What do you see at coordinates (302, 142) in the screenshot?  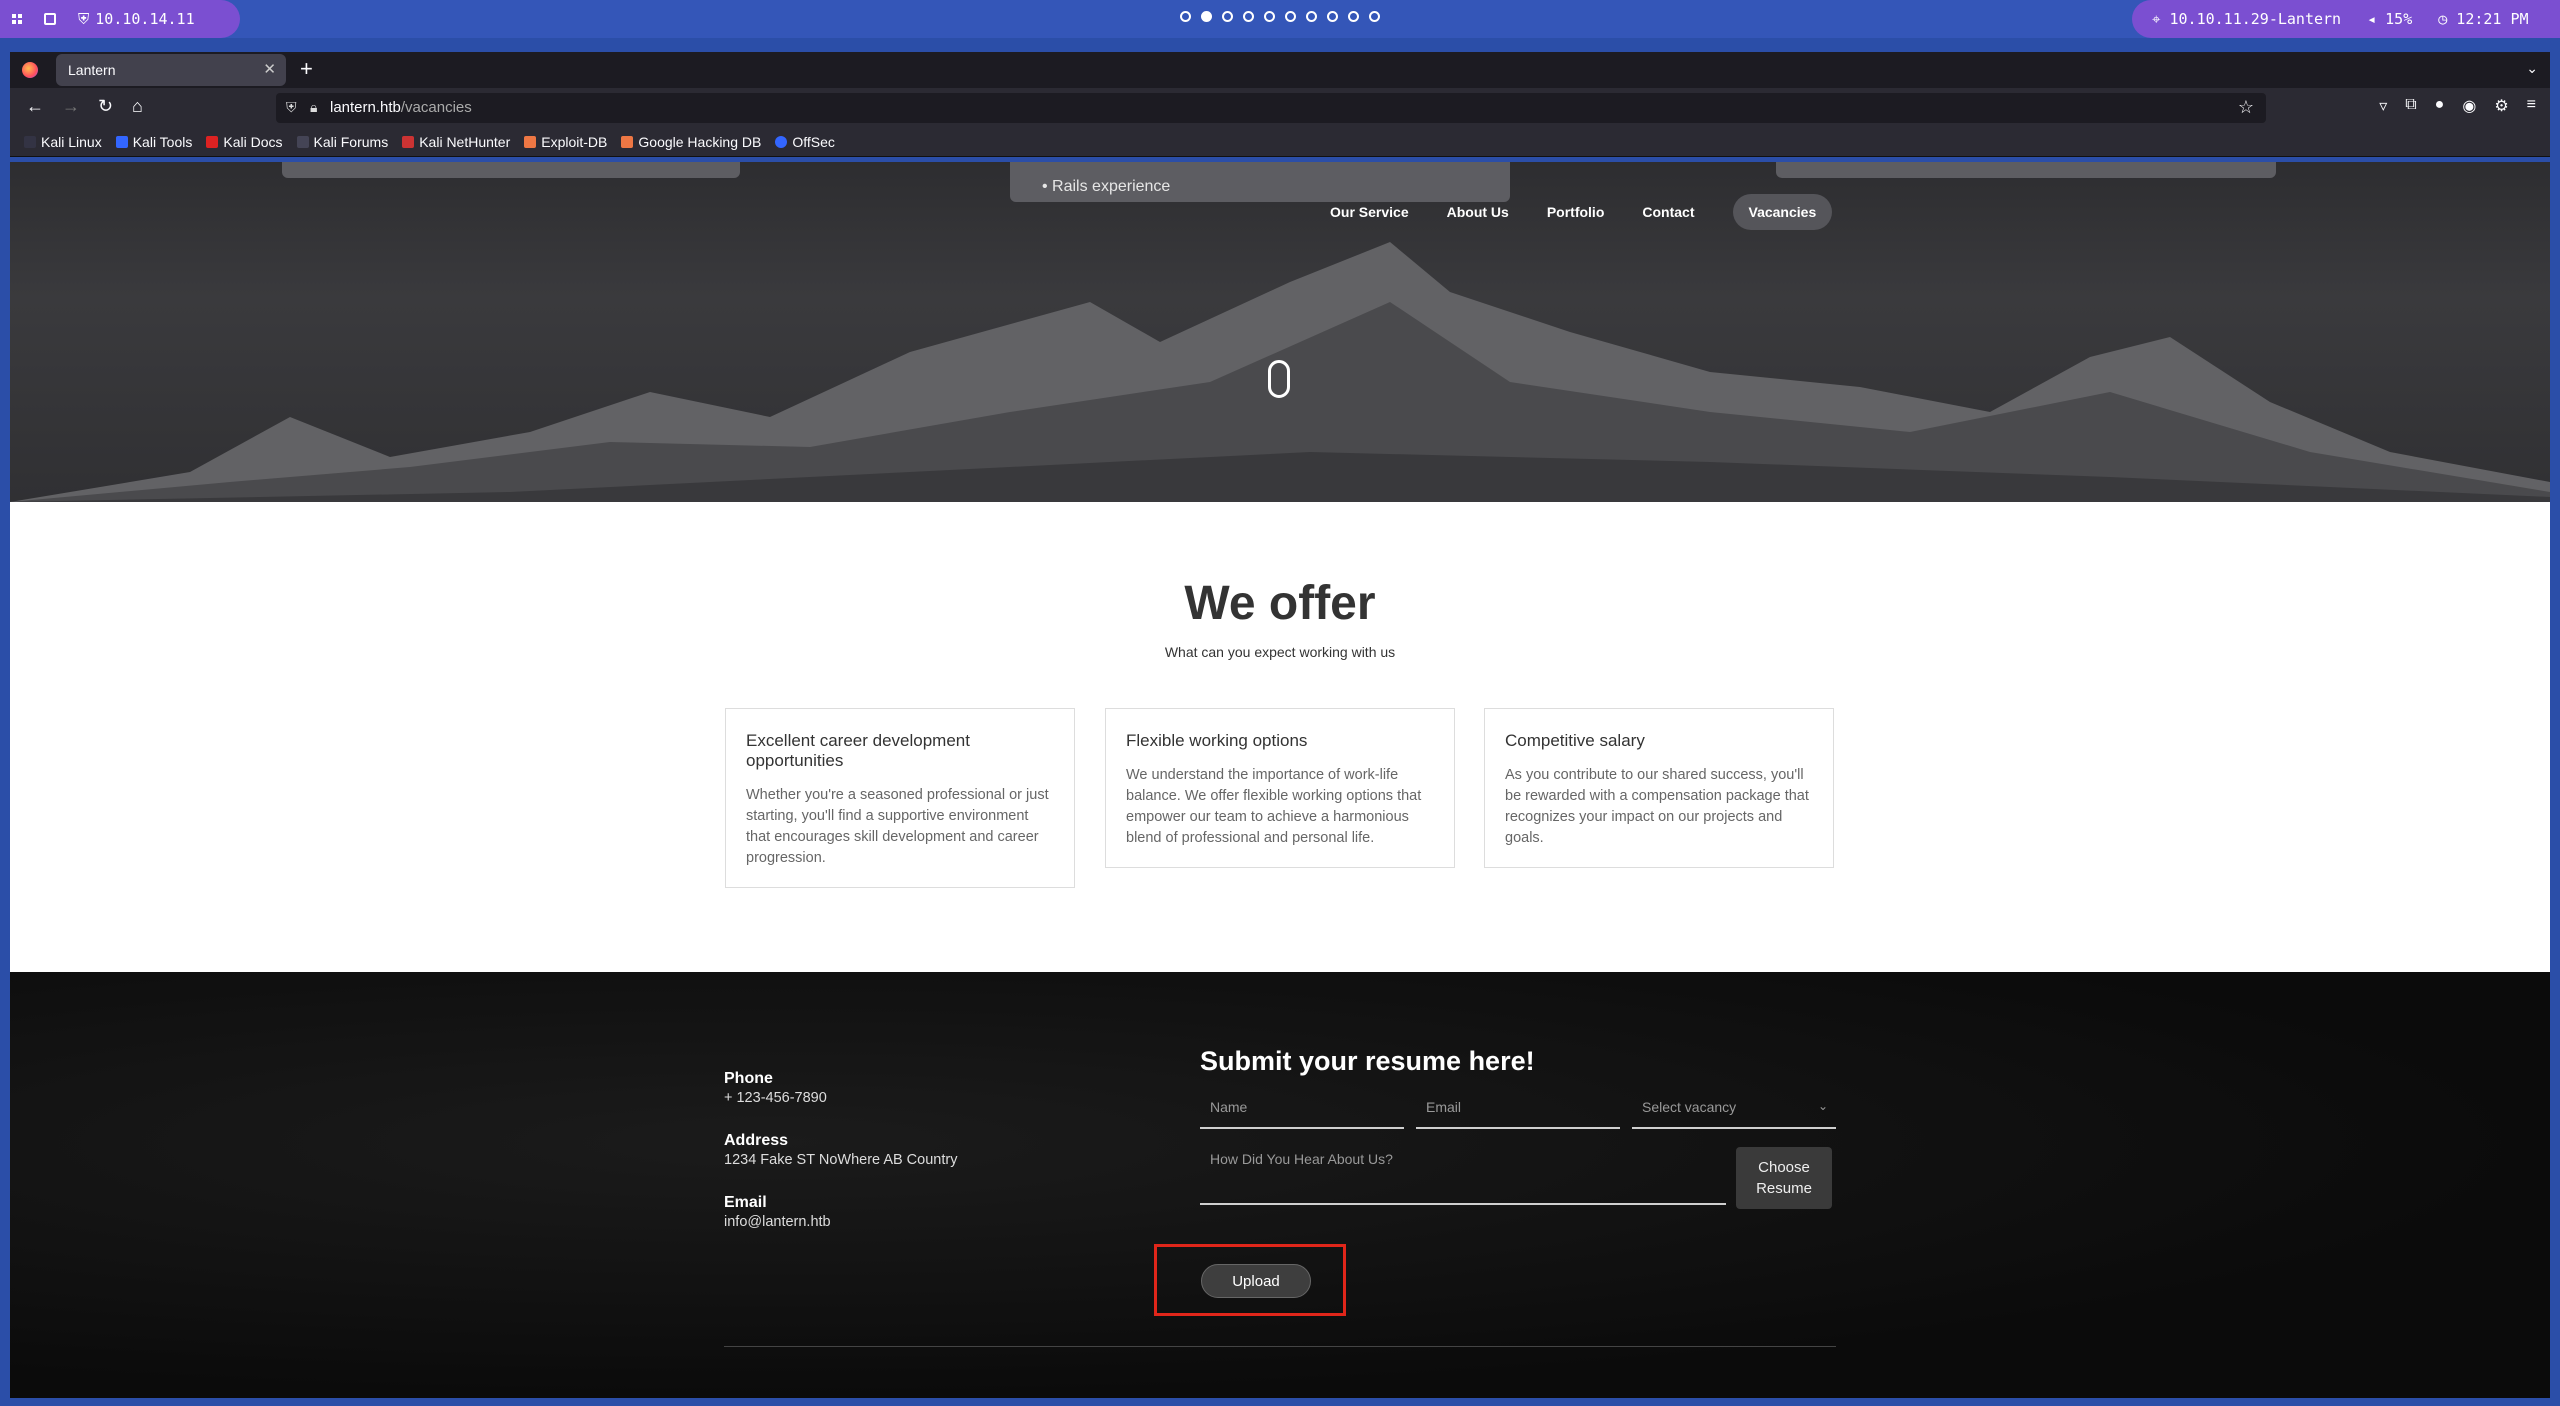 I see `forums-icon` at bounding box center [302, 142].